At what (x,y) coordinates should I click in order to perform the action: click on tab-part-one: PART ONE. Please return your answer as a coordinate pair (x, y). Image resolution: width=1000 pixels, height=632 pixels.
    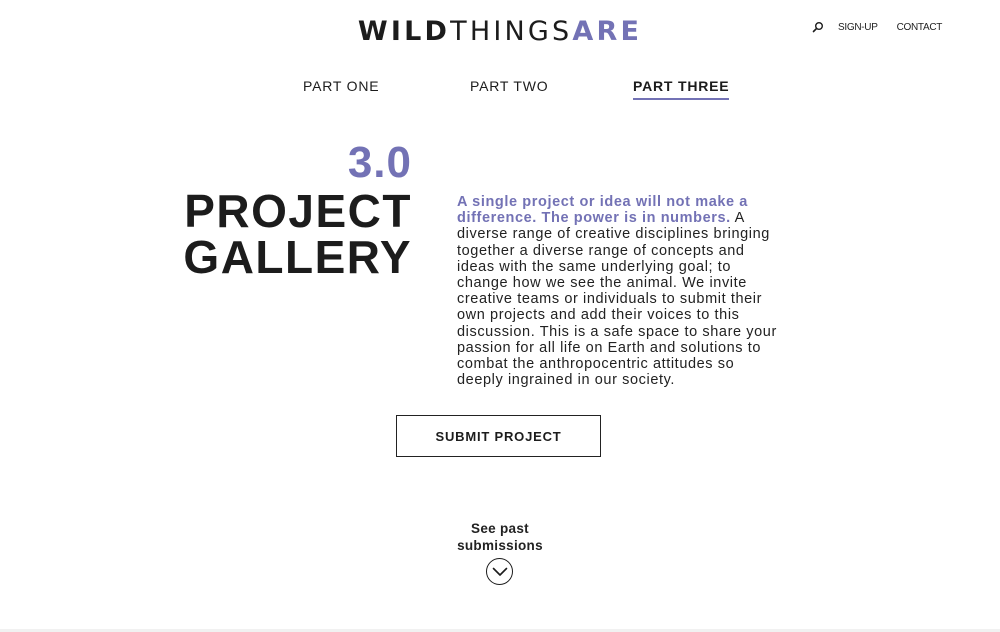
    Looking at the image, I should click on (341, 88).